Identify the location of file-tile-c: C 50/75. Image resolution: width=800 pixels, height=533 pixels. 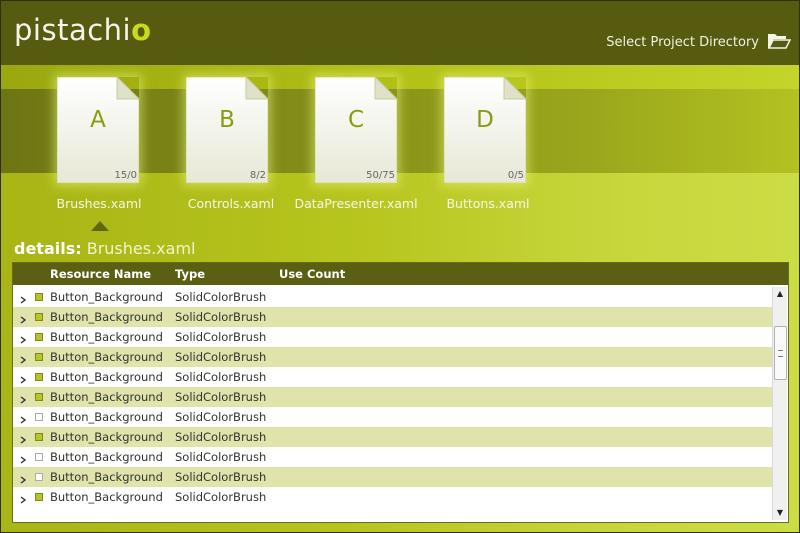
(357, 131).